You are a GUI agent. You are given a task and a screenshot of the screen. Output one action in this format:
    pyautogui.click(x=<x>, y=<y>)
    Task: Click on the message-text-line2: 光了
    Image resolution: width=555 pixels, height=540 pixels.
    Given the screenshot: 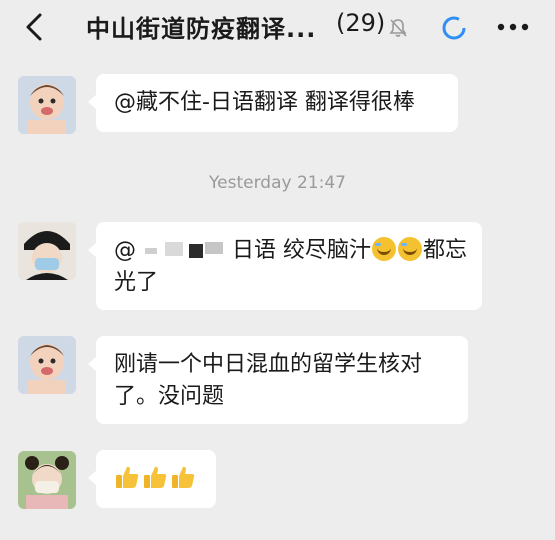 What is the action you would take?
    pyautogui.click(x=136, y=282)
    